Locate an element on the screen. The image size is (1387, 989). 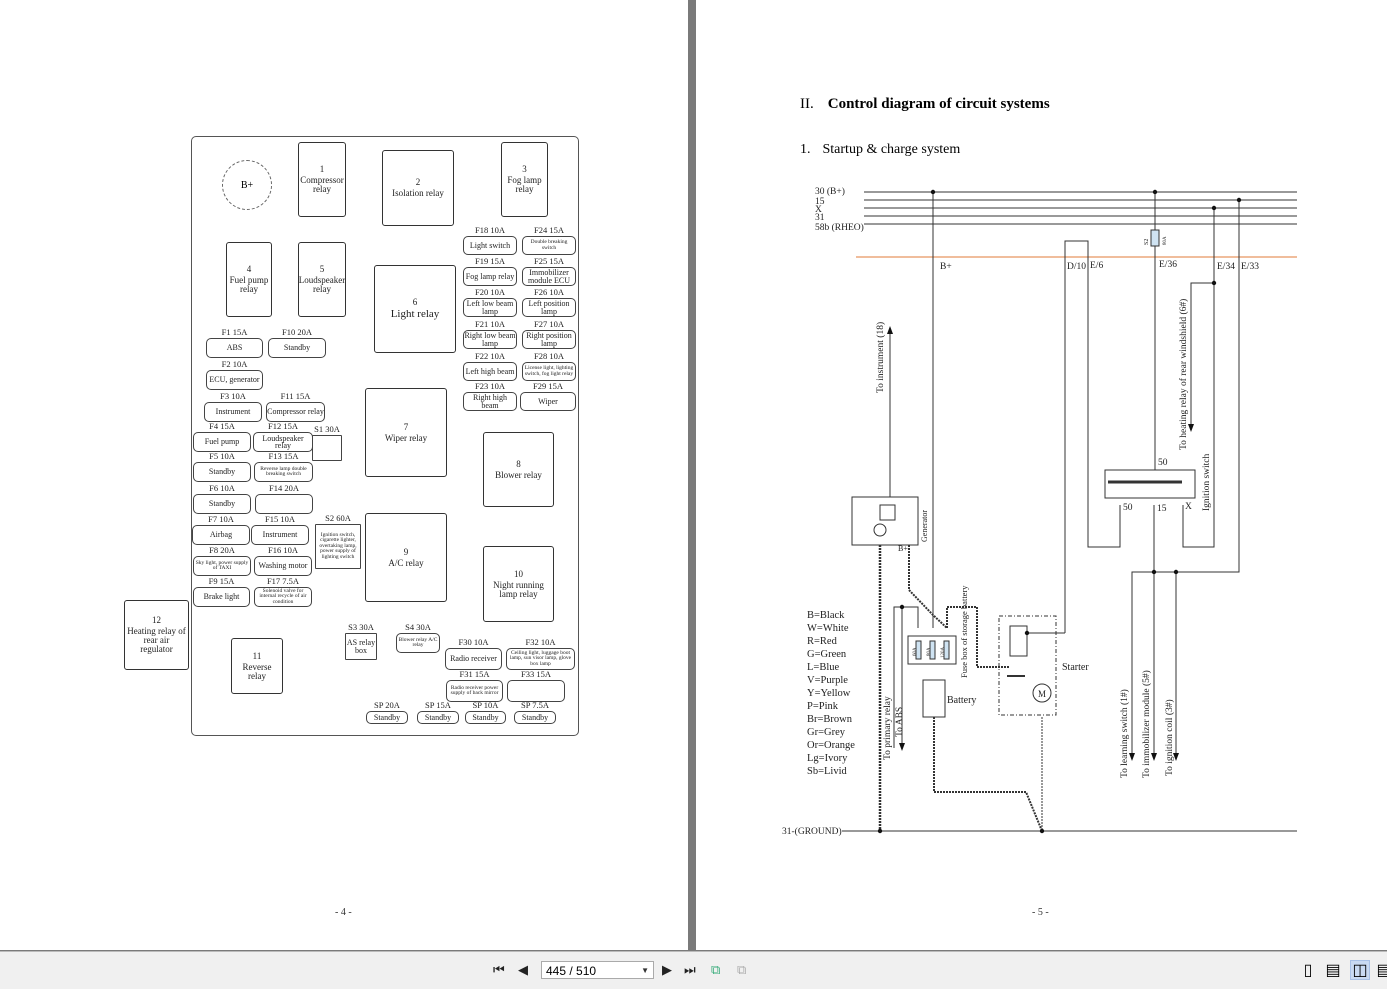
generator-regulator is located at coordinates (887, 512).